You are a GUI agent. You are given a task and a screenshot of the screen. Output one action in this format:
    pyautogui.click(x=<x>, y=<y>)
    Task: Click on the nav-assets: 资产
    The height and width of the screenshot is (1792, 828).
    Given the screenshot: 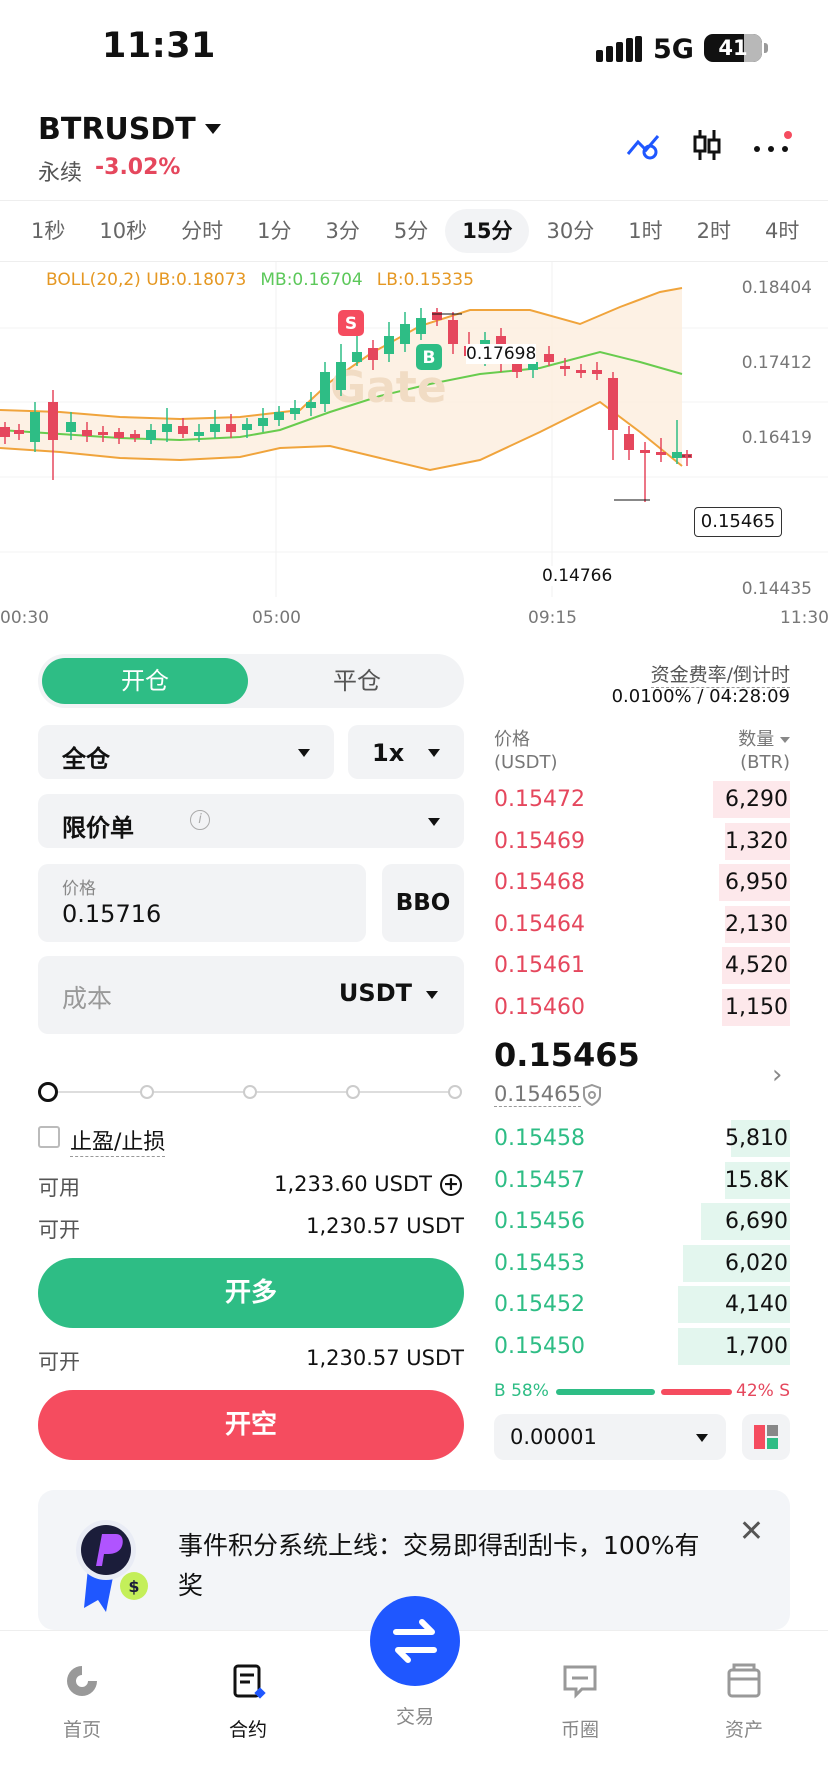 What is the action you would take?
    pyautogui.click(x=744, y=1701)
    